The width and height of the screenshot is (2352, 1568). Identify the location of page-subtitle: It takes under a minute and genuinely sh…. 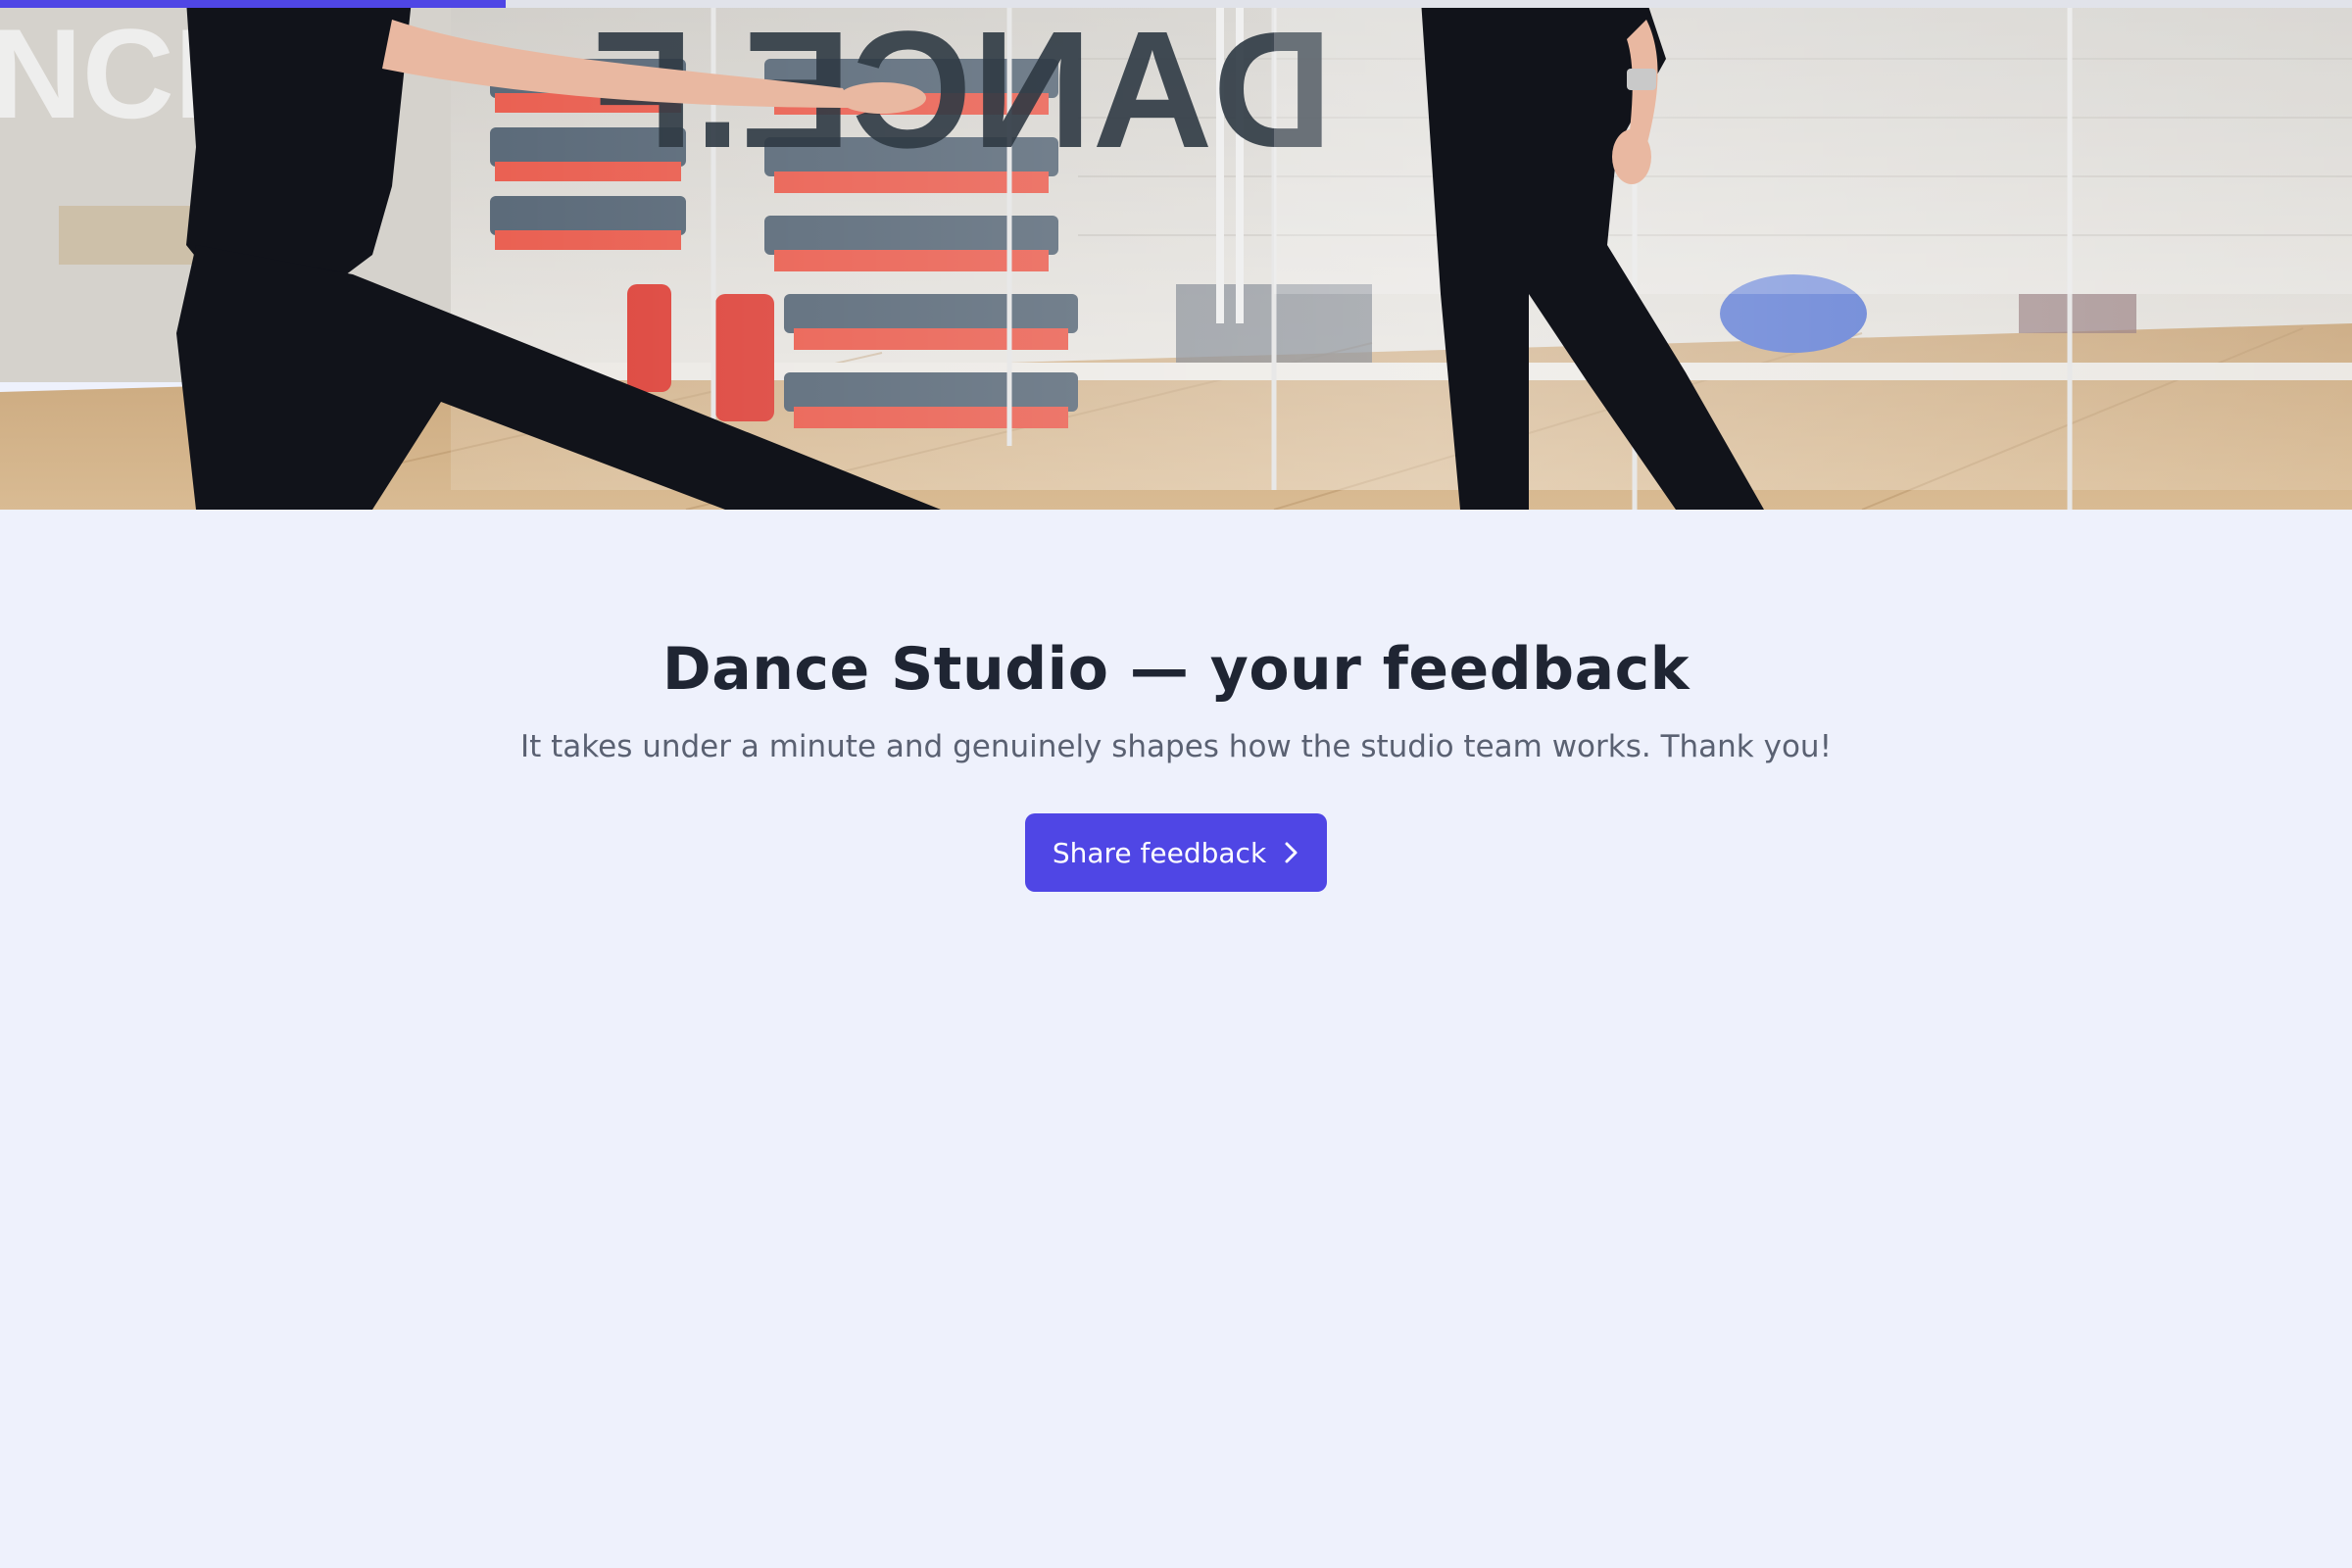
(1175, 746).